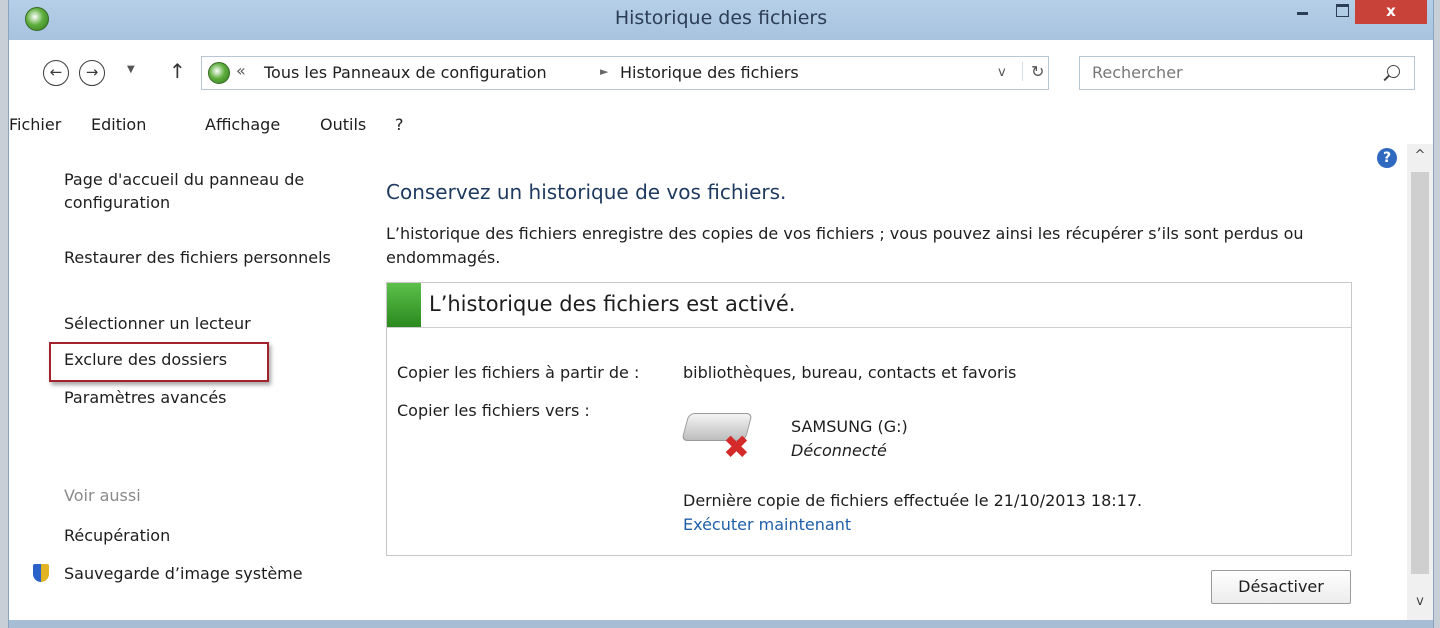 The width and height of the screenshot is (1440, 628). I want to click on copy-to-label: Copier les fichiers vers :, so click(493, 410).